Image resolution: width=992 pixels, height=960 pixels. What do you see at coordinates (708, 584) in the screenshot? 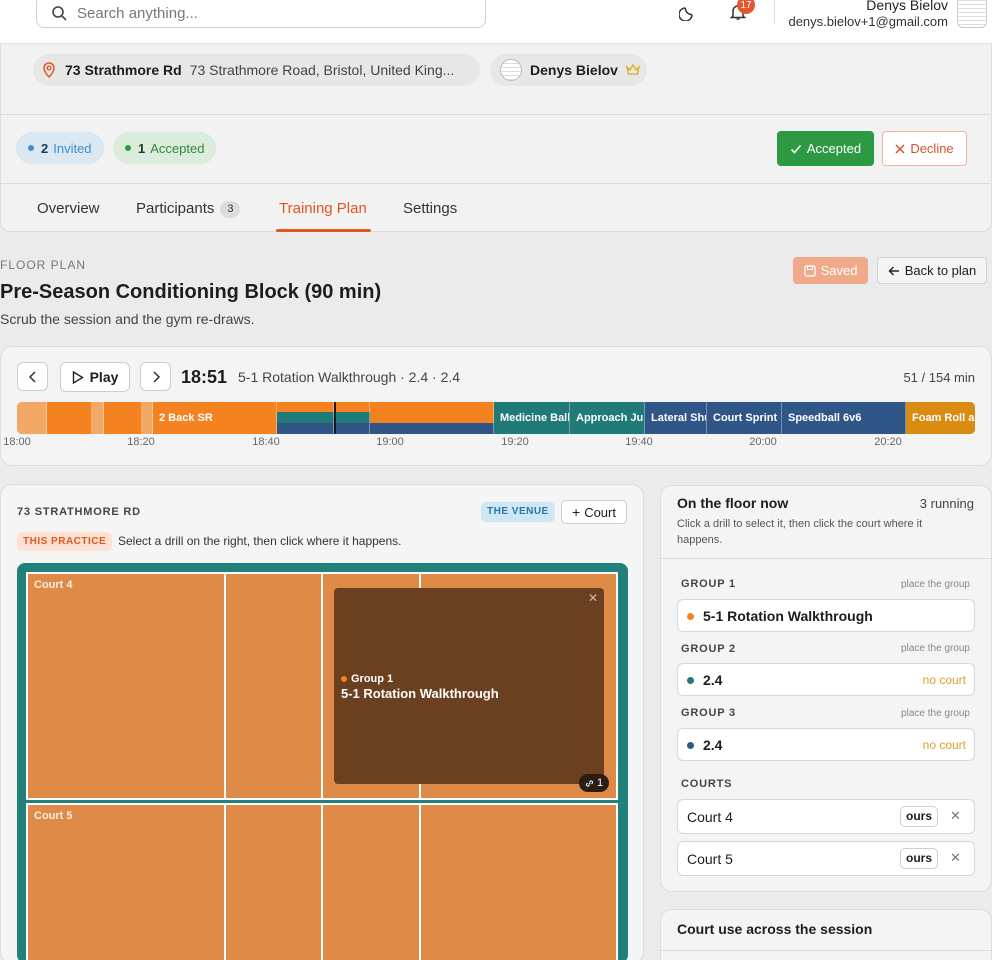
I see `group-1-label: GROUP 1` at bounding box center [708, 584].